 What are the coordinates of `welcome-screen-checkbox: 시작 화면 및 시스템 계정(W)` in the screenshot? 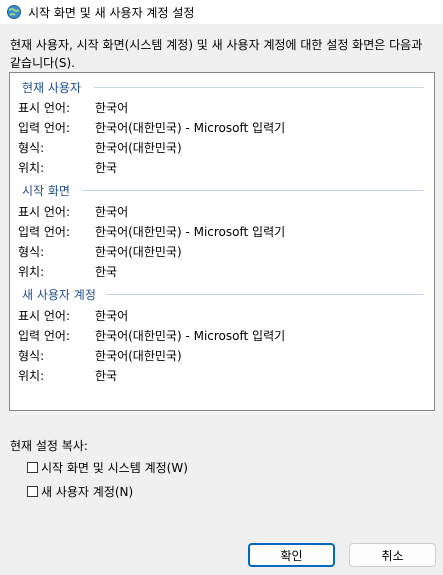 It's located at (107, 467).